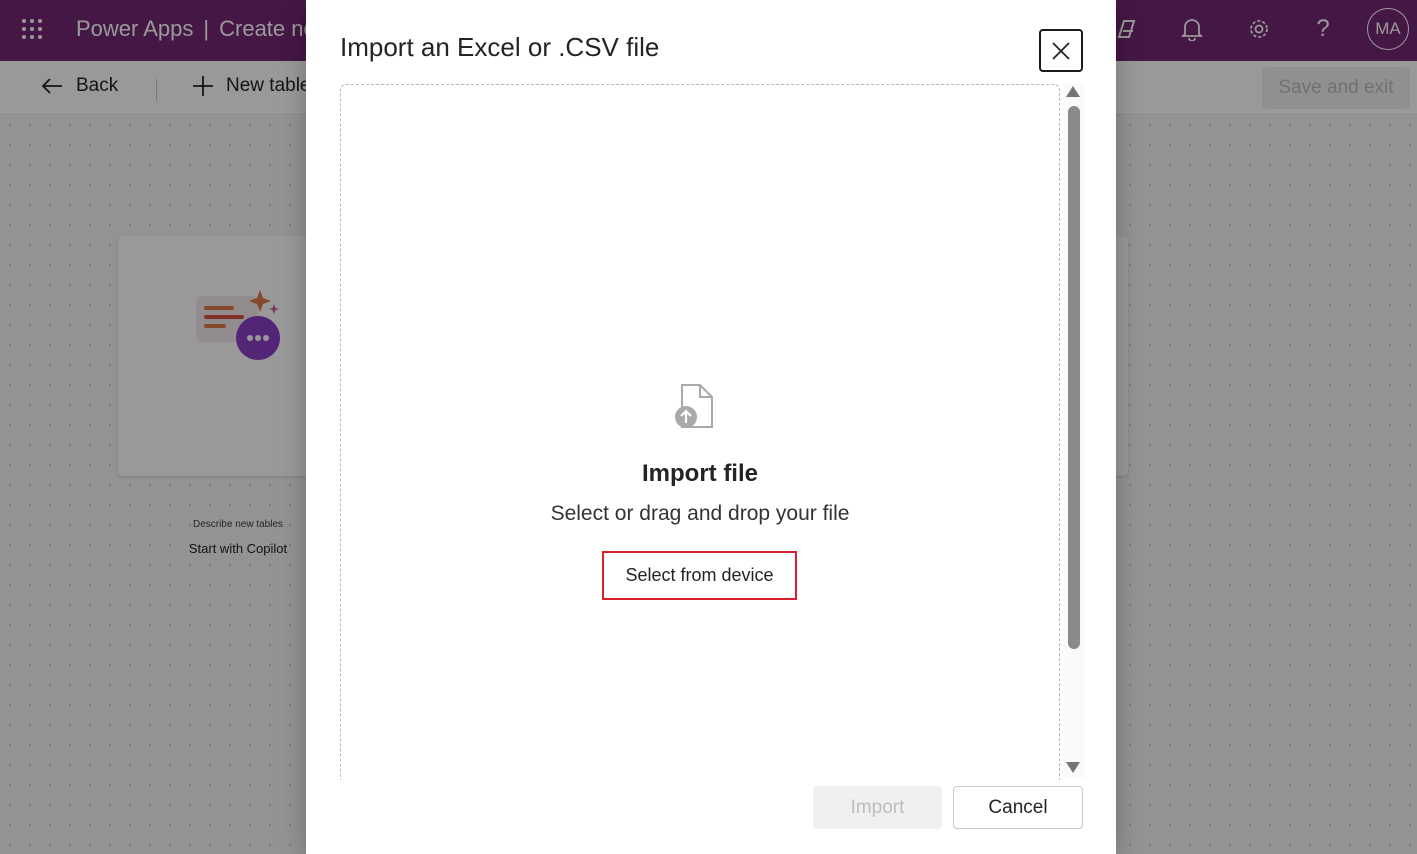  I want to click on close-button, so click(1061, 50).